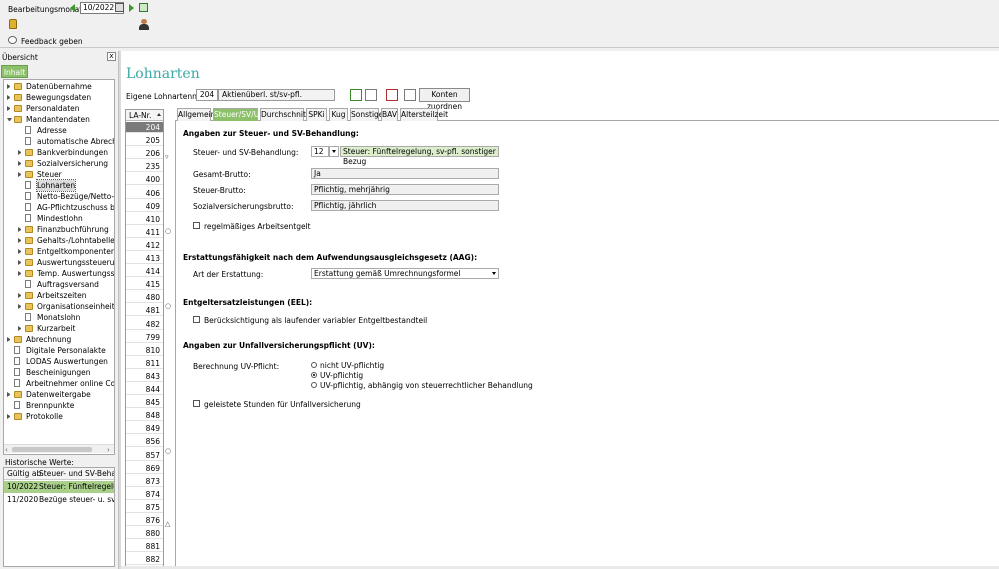 The width and height of the screenshot is (999, 569). I want to click on konten-zuordnen-button: Konten zuordnen, so click(444, 99).